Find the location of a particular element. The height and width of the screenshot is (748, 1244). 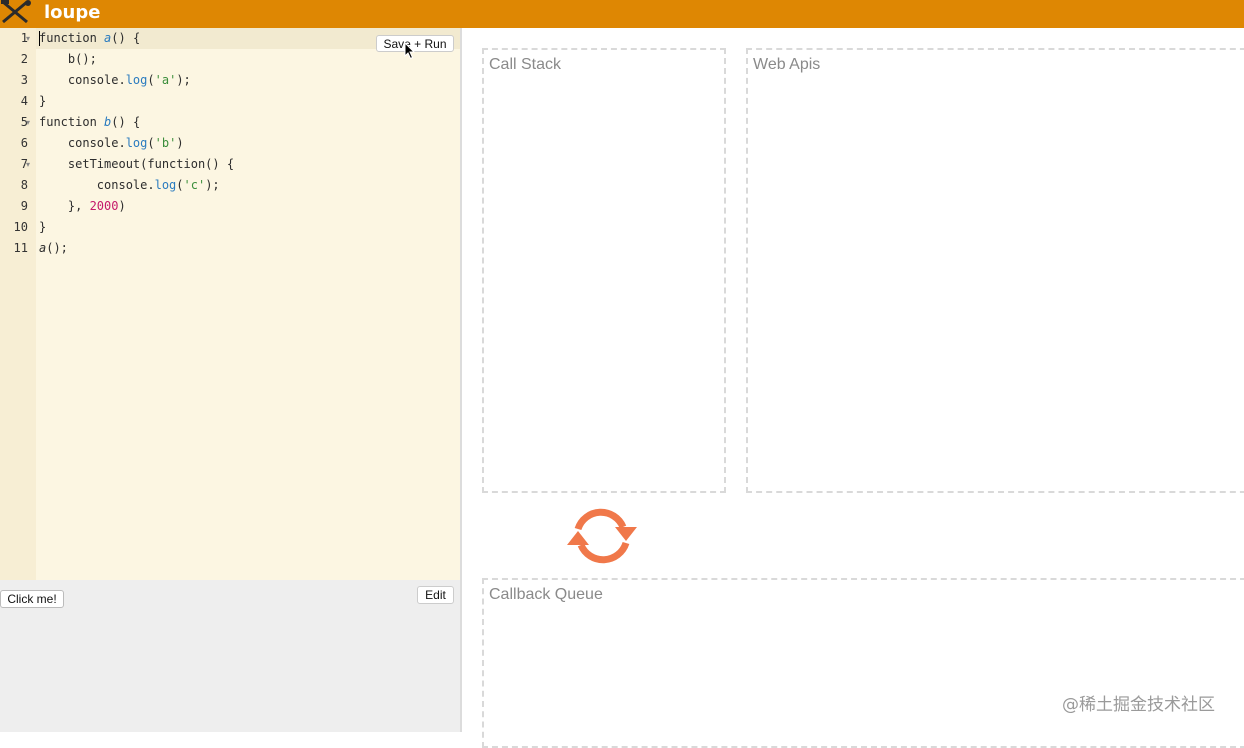

string-literal: 'a' is located at coordinates (165, 80).